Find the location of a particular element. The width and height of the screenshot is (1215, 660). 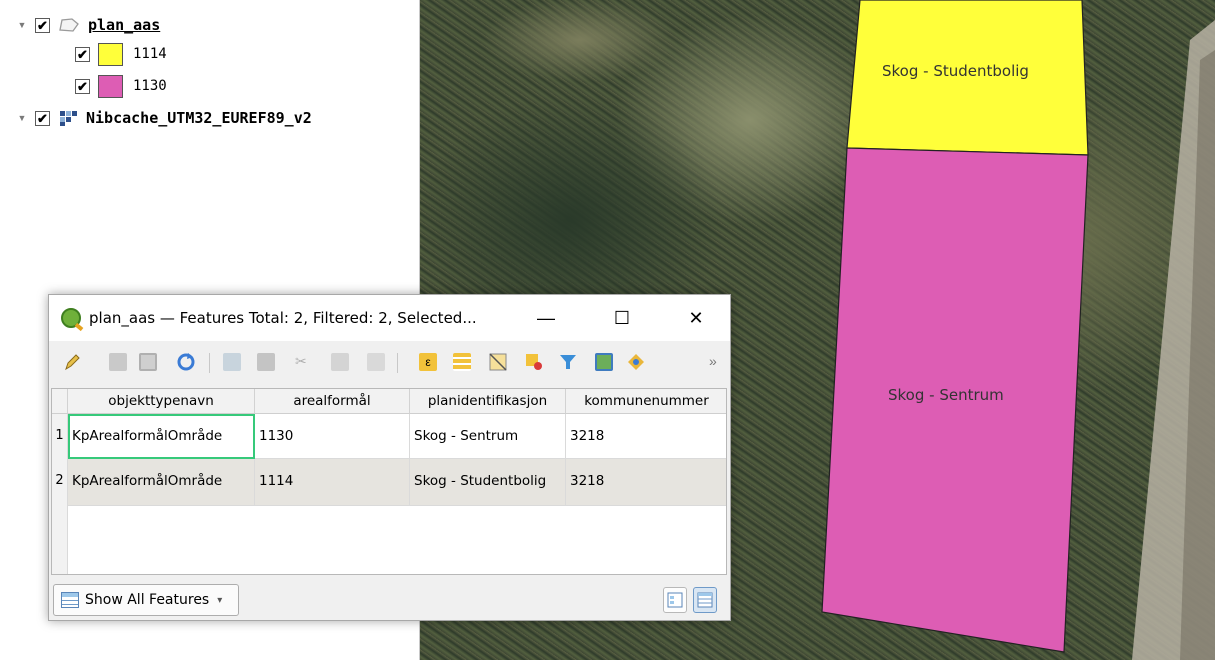

multi-edit-icon is located at coordinates (118, 362).